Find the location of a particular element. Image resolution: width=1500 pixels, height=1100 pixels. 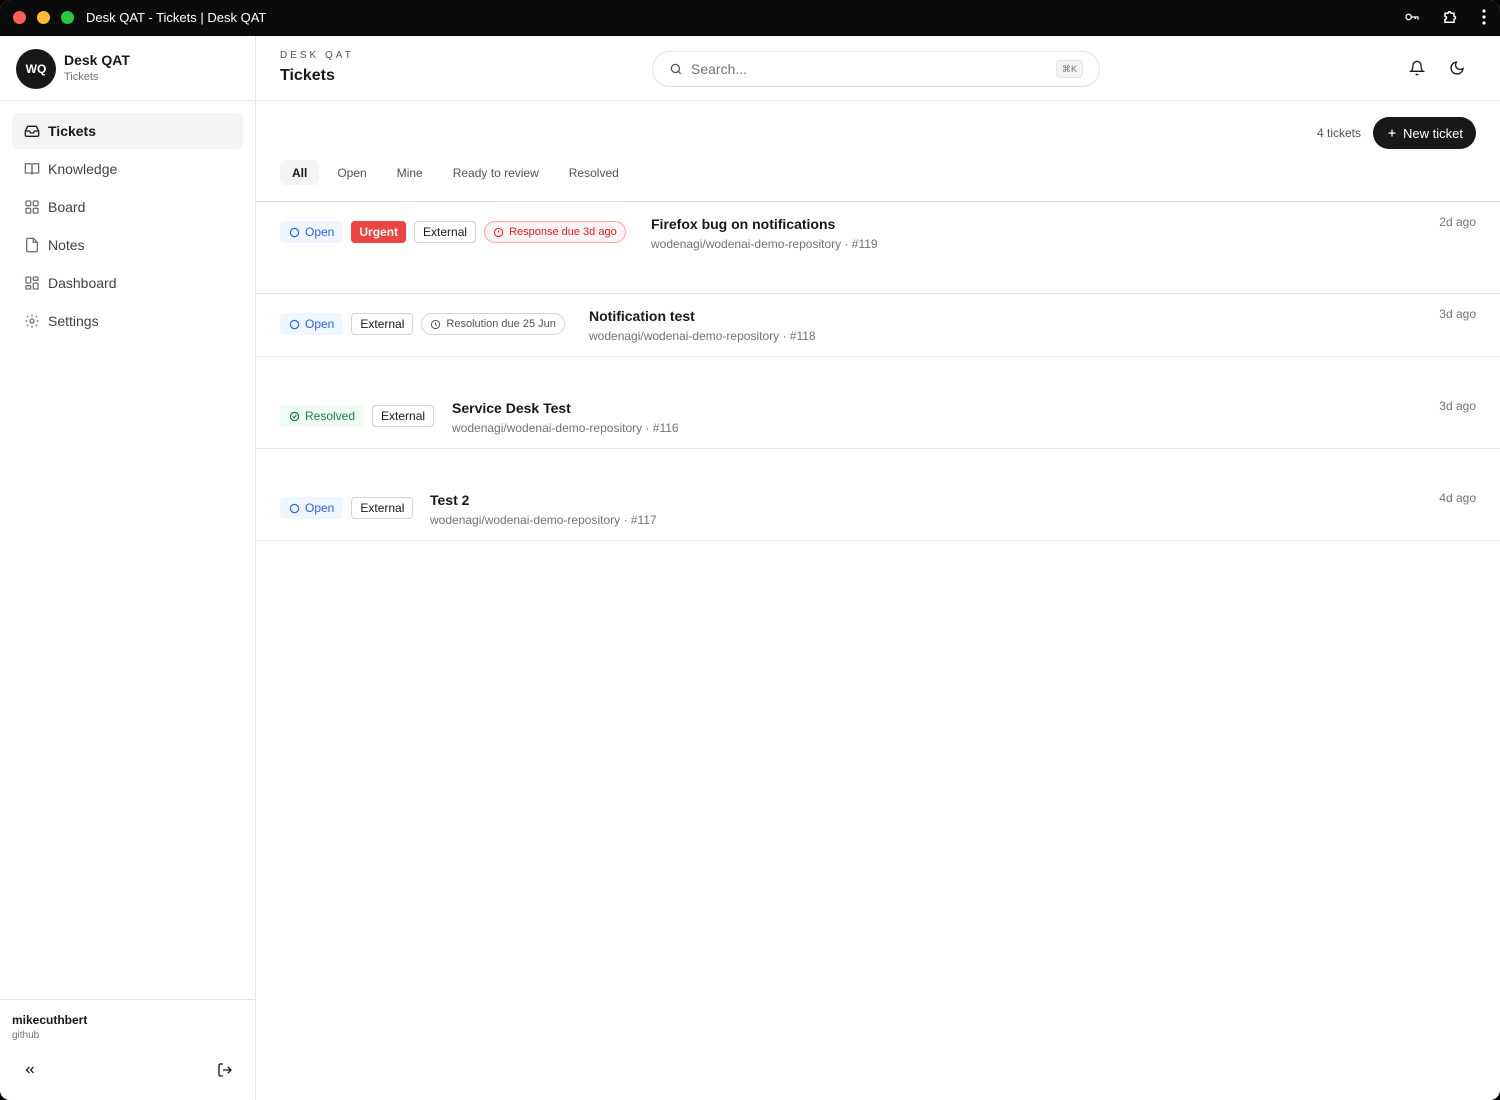

ticket-title: Notification test is located at coordinates (642, 316).